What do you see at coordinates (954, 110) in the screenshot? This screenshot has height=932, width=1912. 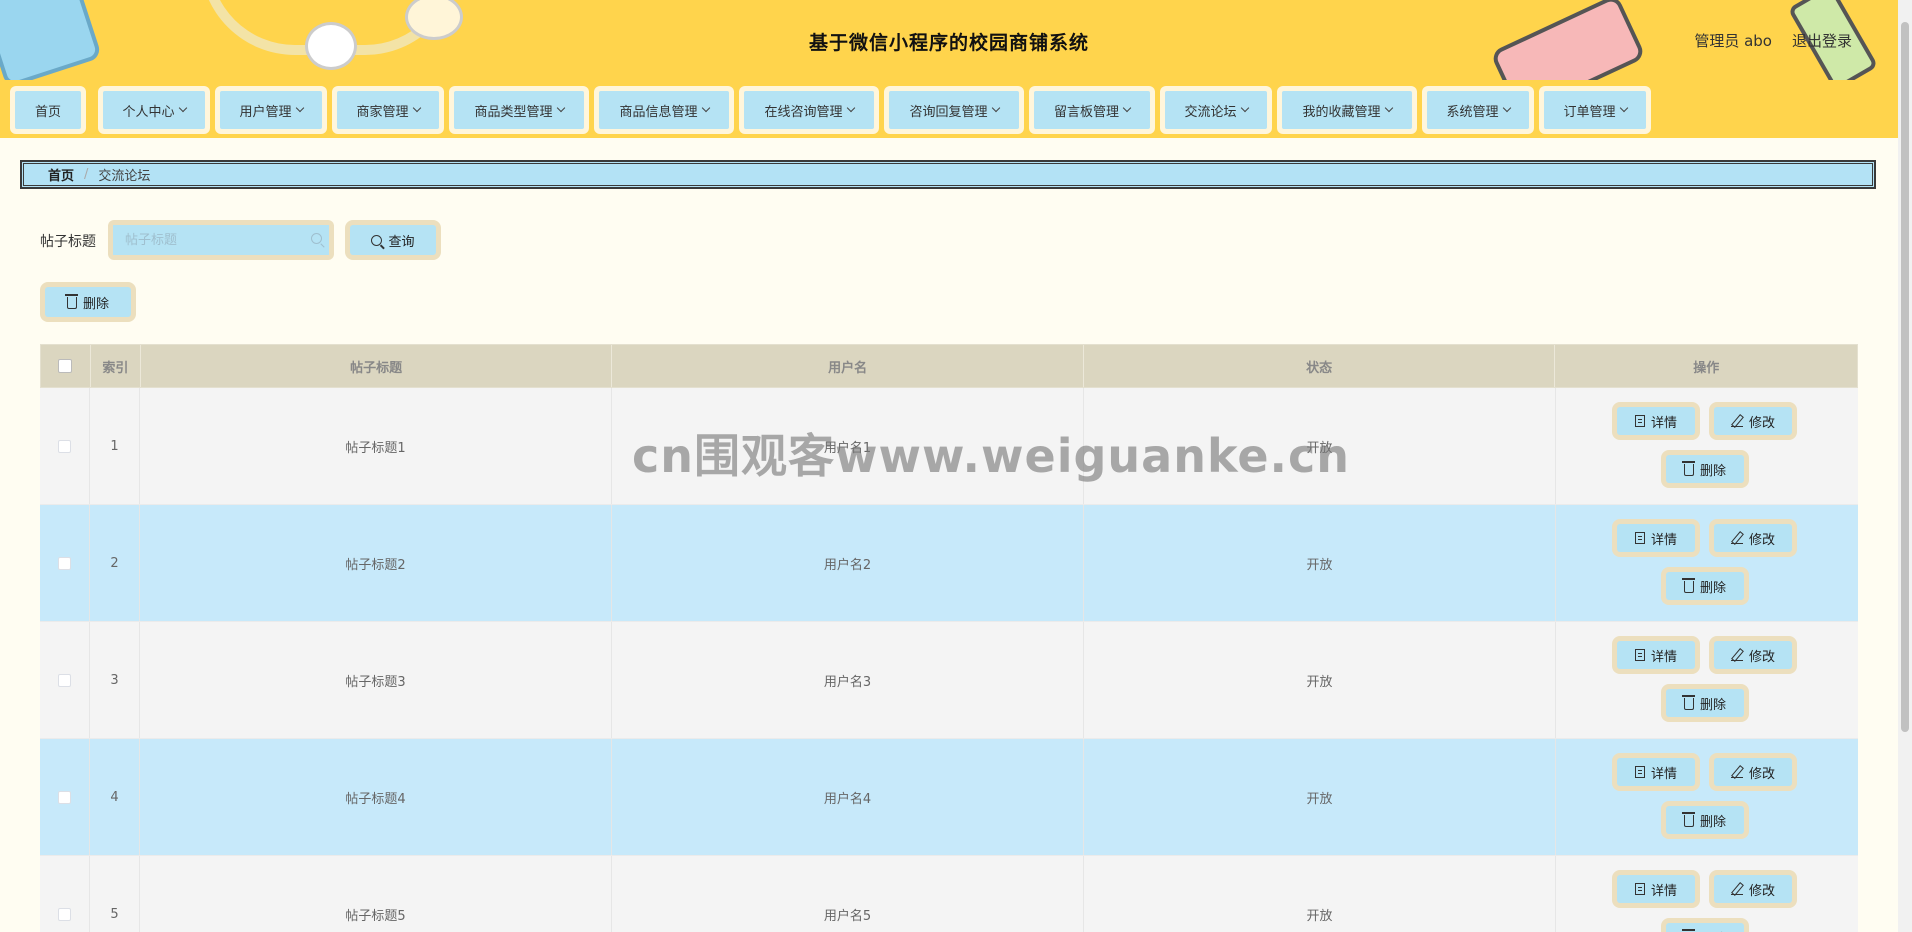 I see `nav-item-consult-reply: 咨询回复管理` at bounding box center [954, 110].